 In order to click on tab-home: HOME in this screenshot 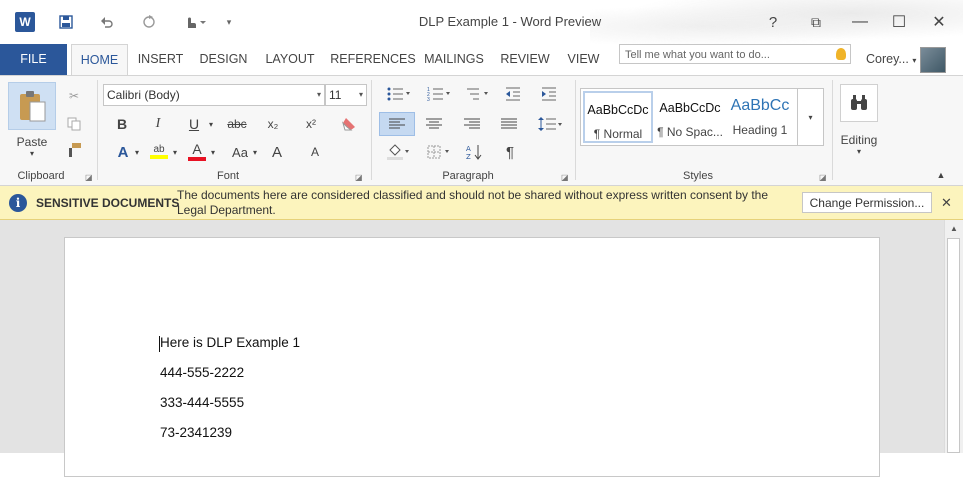, I will do `click(99, 60)`.